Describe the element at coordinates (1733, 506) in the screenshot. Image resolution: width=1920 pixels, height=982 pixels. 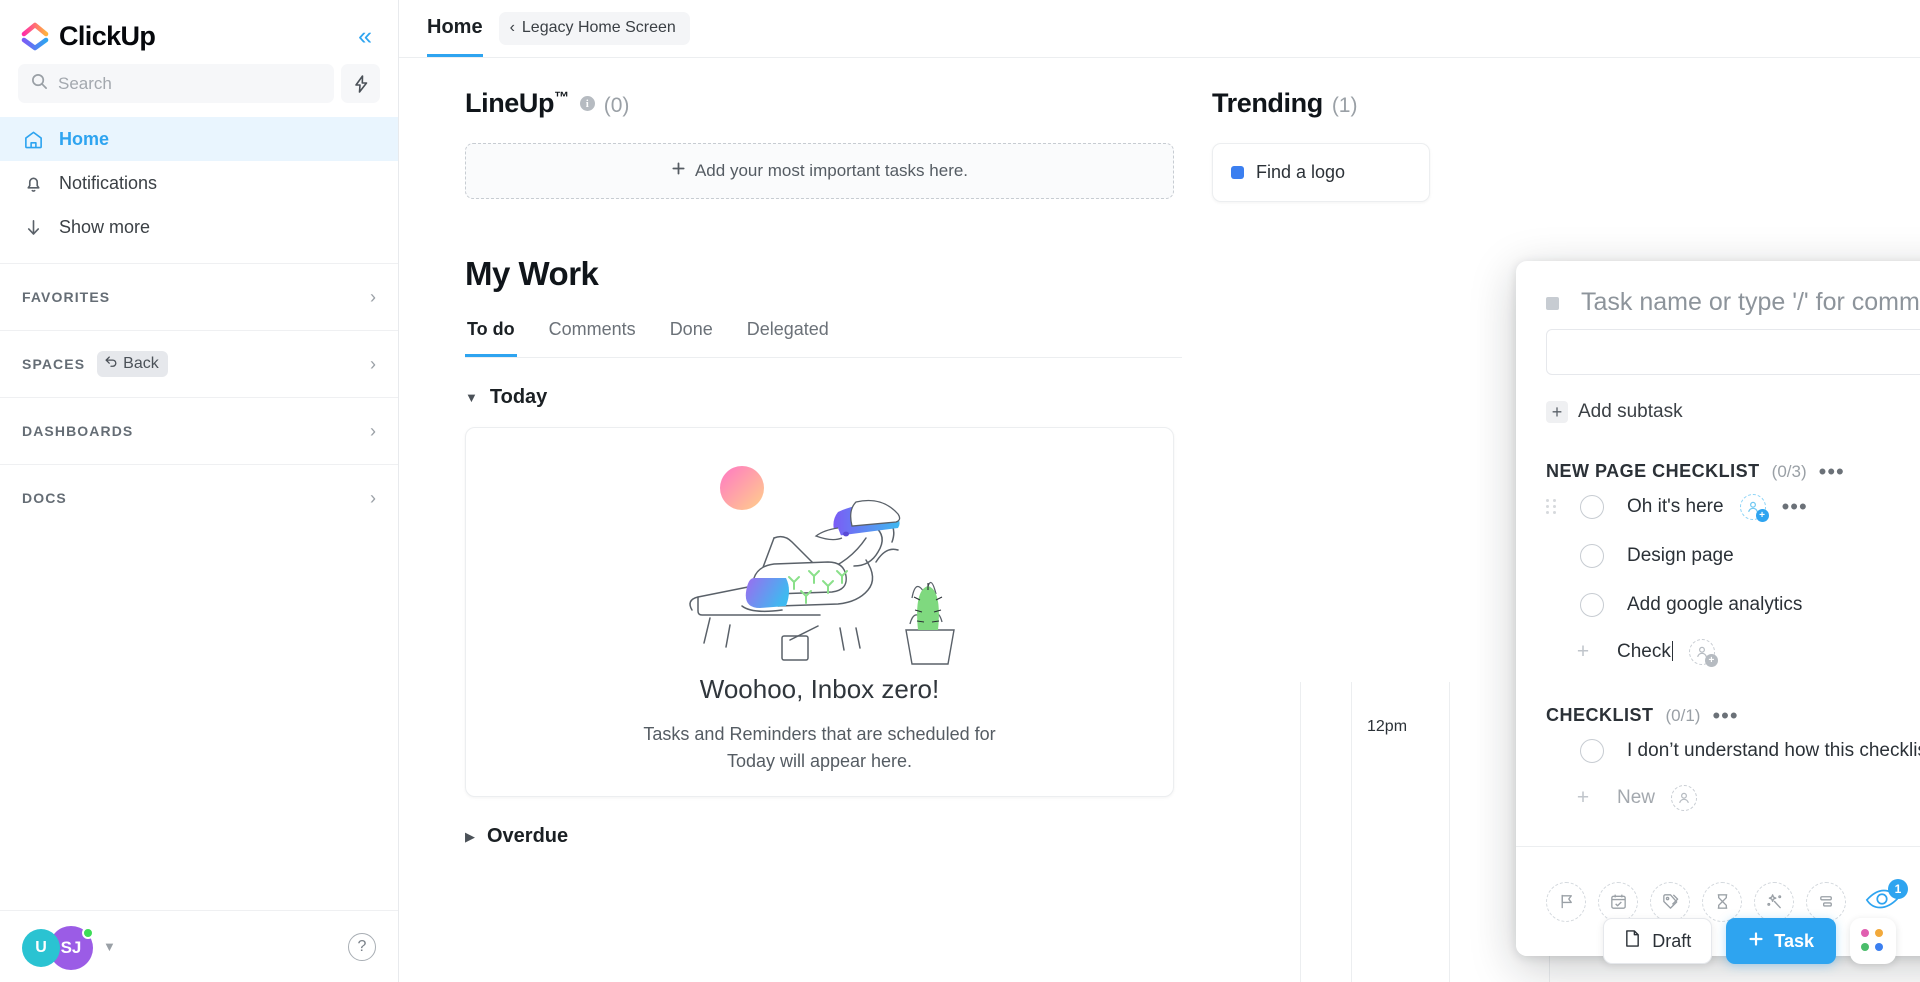
I see `checklist-item: Oh it's here + •••` at that location.